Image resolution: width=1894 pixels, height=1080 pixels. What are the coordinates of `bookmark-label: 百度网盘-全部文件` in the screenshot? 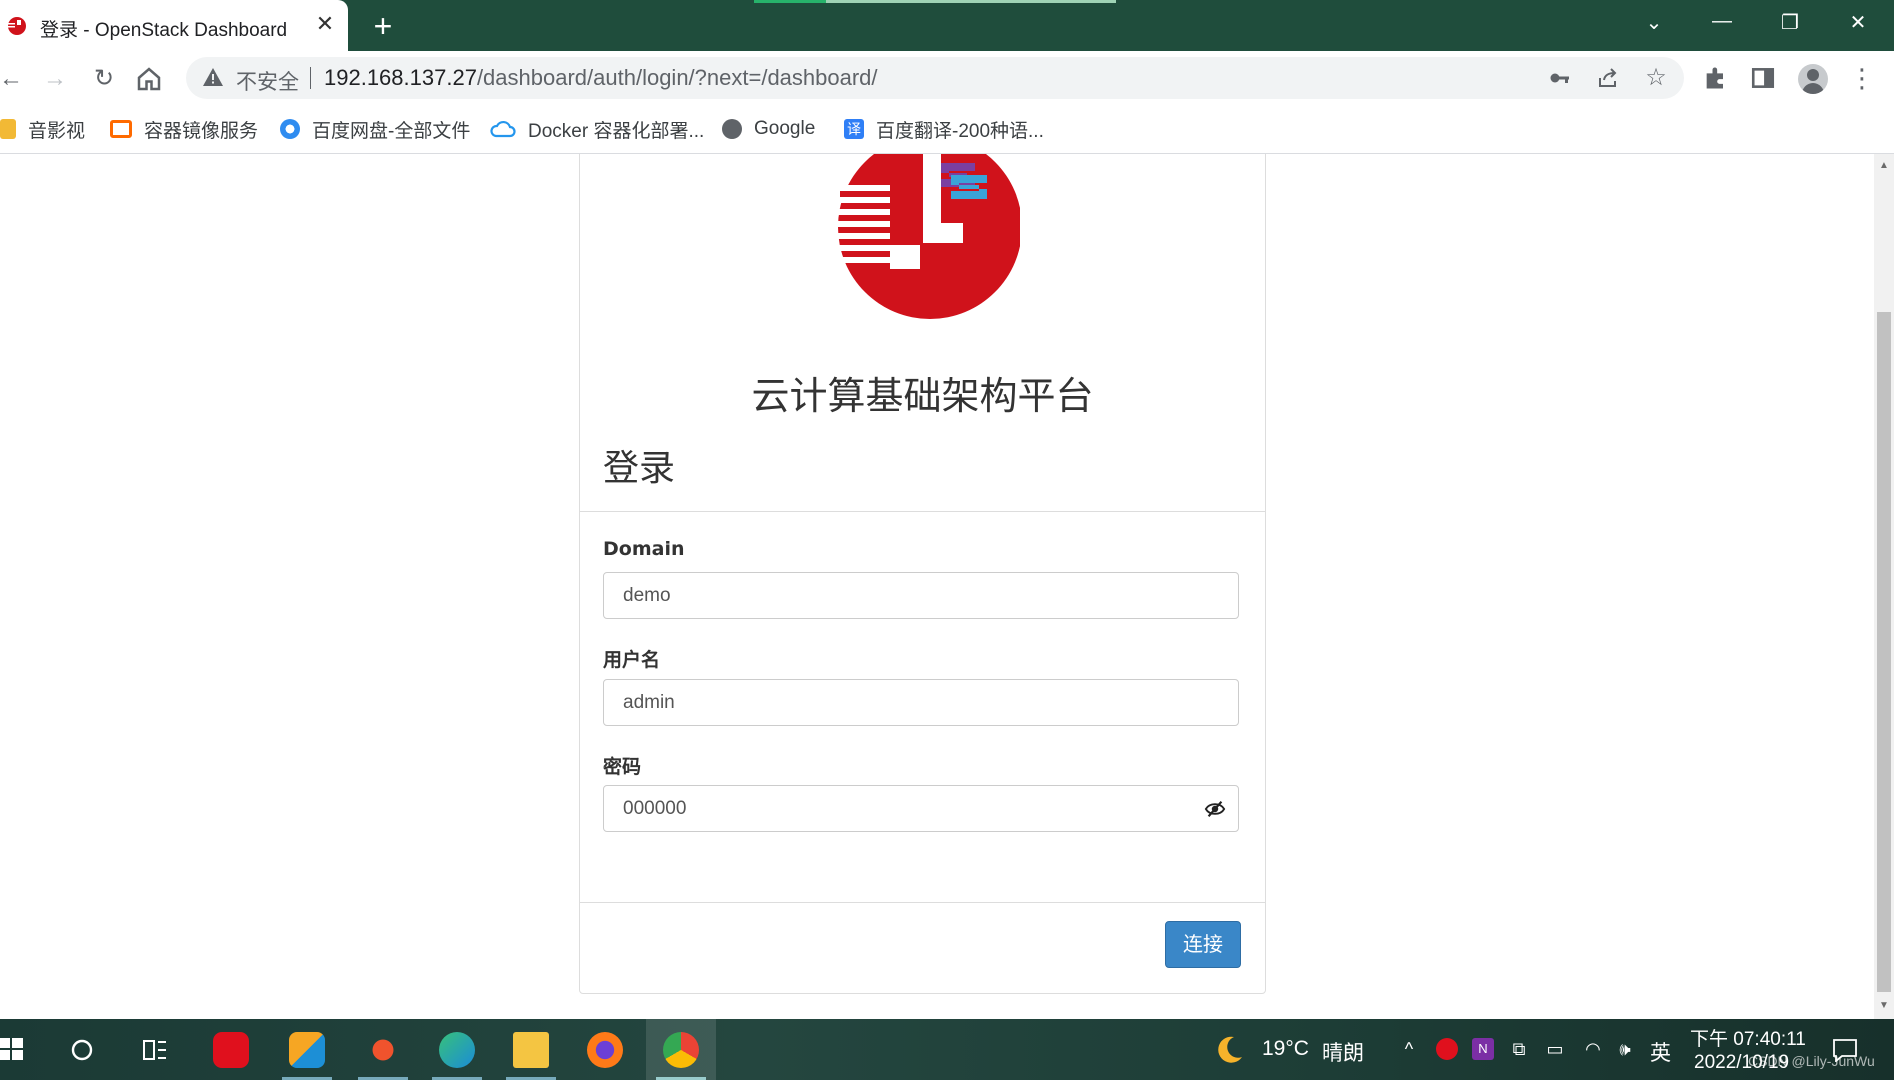 It's located at (391, 131).